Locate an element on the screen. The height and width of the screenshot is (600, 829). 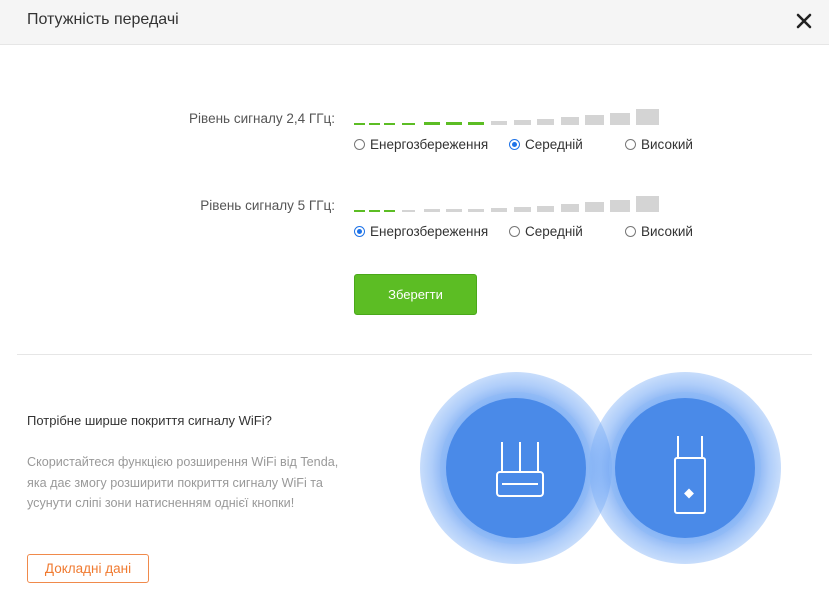
wifi-extender-icon is located at coordinates (690, 475).